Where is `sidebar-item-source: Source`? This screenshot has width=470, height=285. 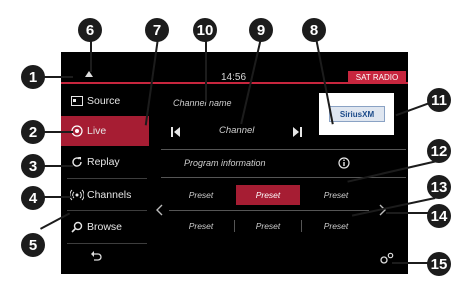
sidebar-item-source: Source is located at coordinates (105, 101).